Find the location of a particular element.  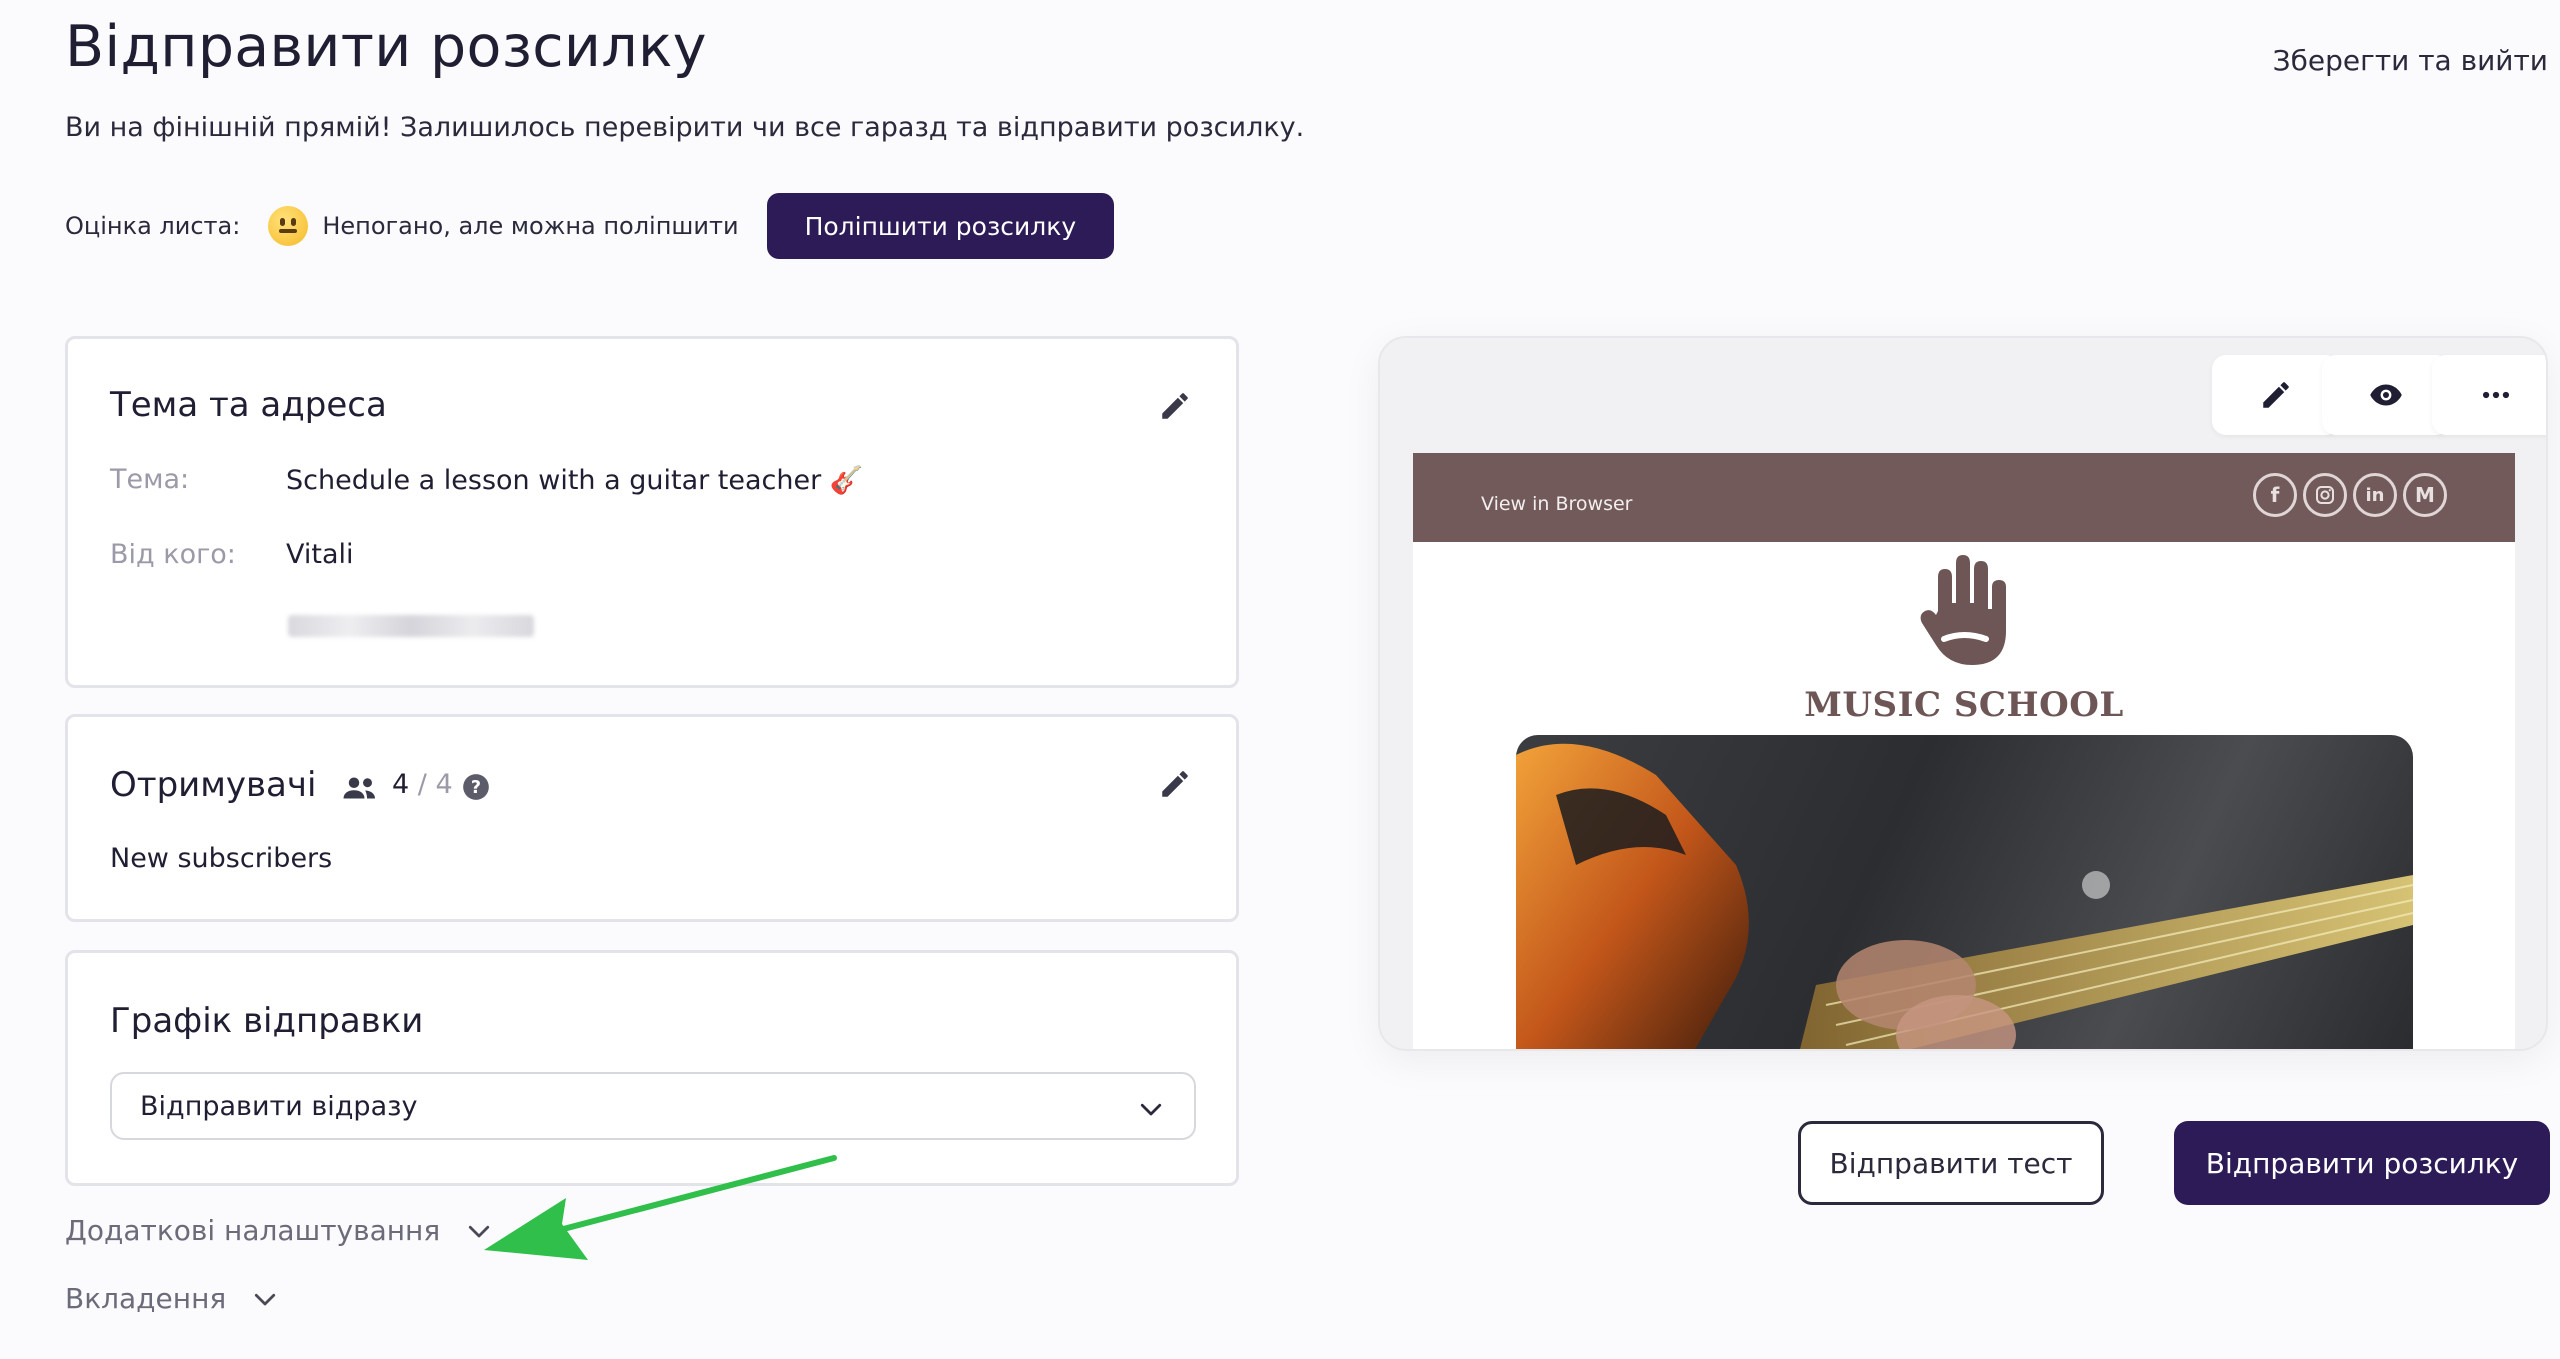

rating-text: Непогано, але можна поліпшити is located at coordinates (530, 226).